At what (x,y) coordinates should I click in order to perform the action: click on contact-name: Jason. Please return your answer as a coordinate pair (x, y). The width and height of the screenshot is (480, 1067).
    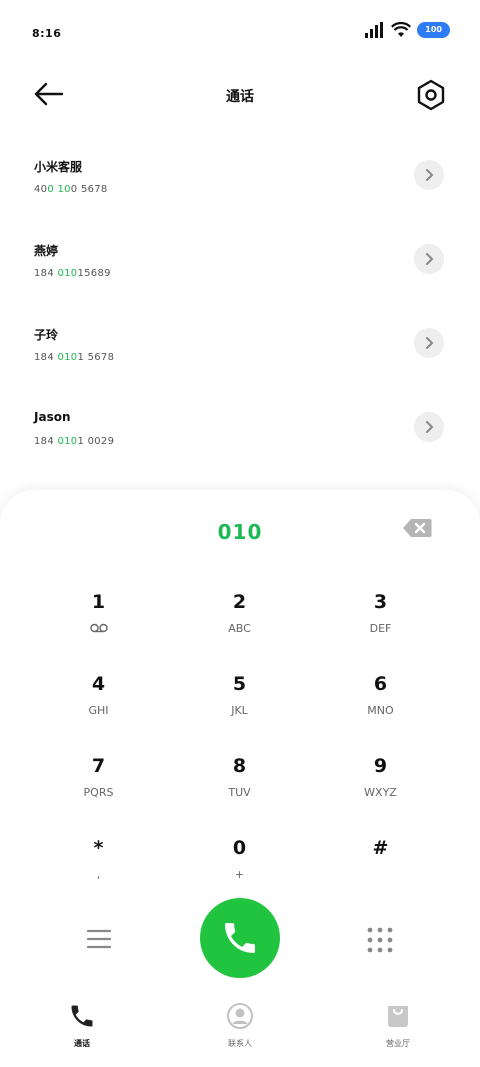
    Looking at the image, I should click on (52, 417).